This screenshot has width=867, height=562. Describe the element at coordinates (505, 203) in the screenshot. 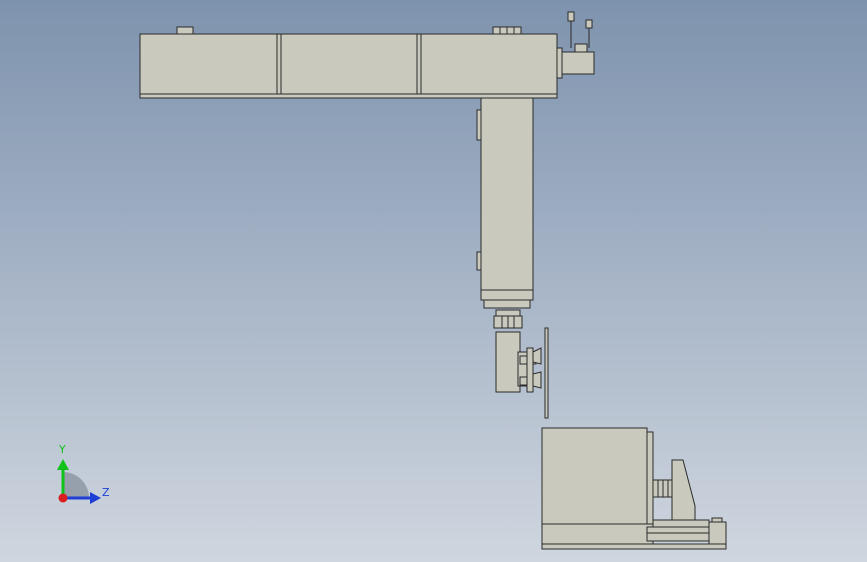

I see `z-axis-linear-module` at that location.